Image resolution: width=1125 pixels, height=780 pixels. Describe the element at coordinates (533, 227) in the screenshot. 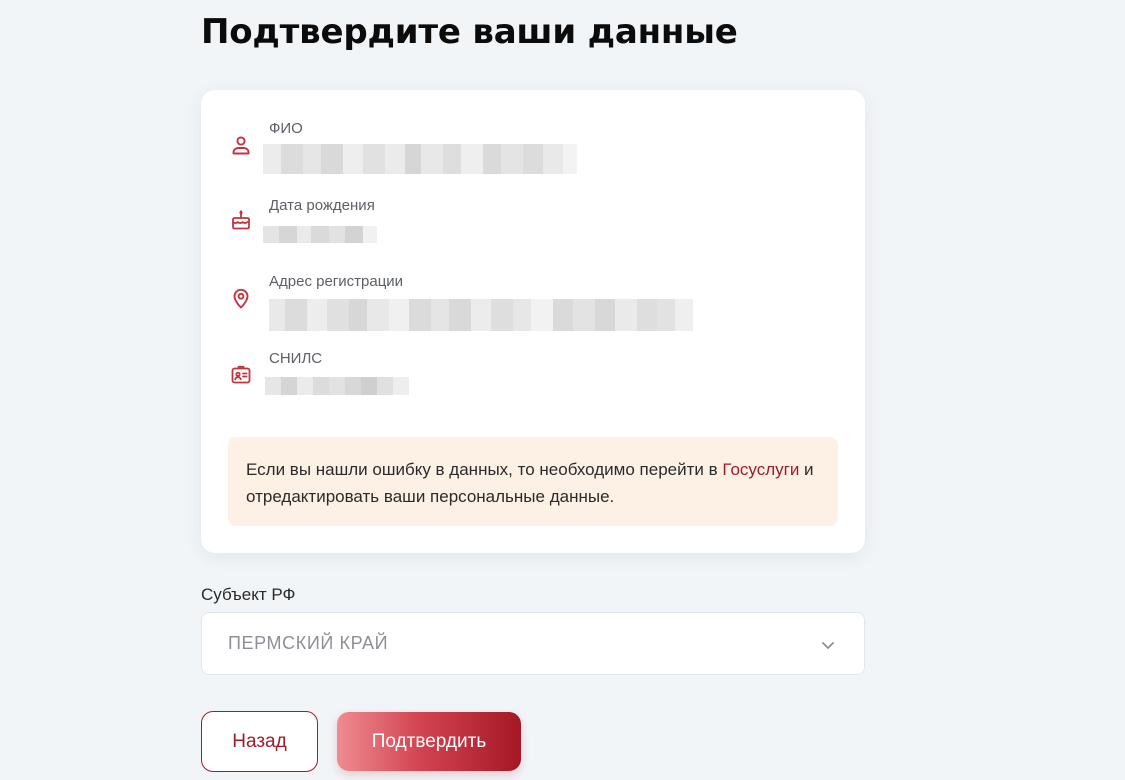

I see `field-birth-date: Дата рождения` at that location.